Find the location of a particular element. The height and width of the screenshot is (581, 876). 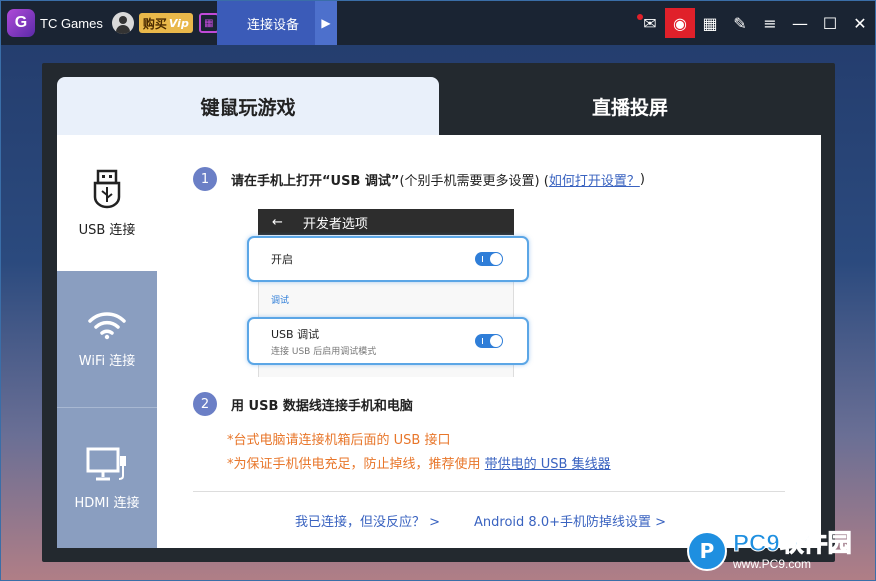

hdmi-icon is located at coordinates (106, 463).